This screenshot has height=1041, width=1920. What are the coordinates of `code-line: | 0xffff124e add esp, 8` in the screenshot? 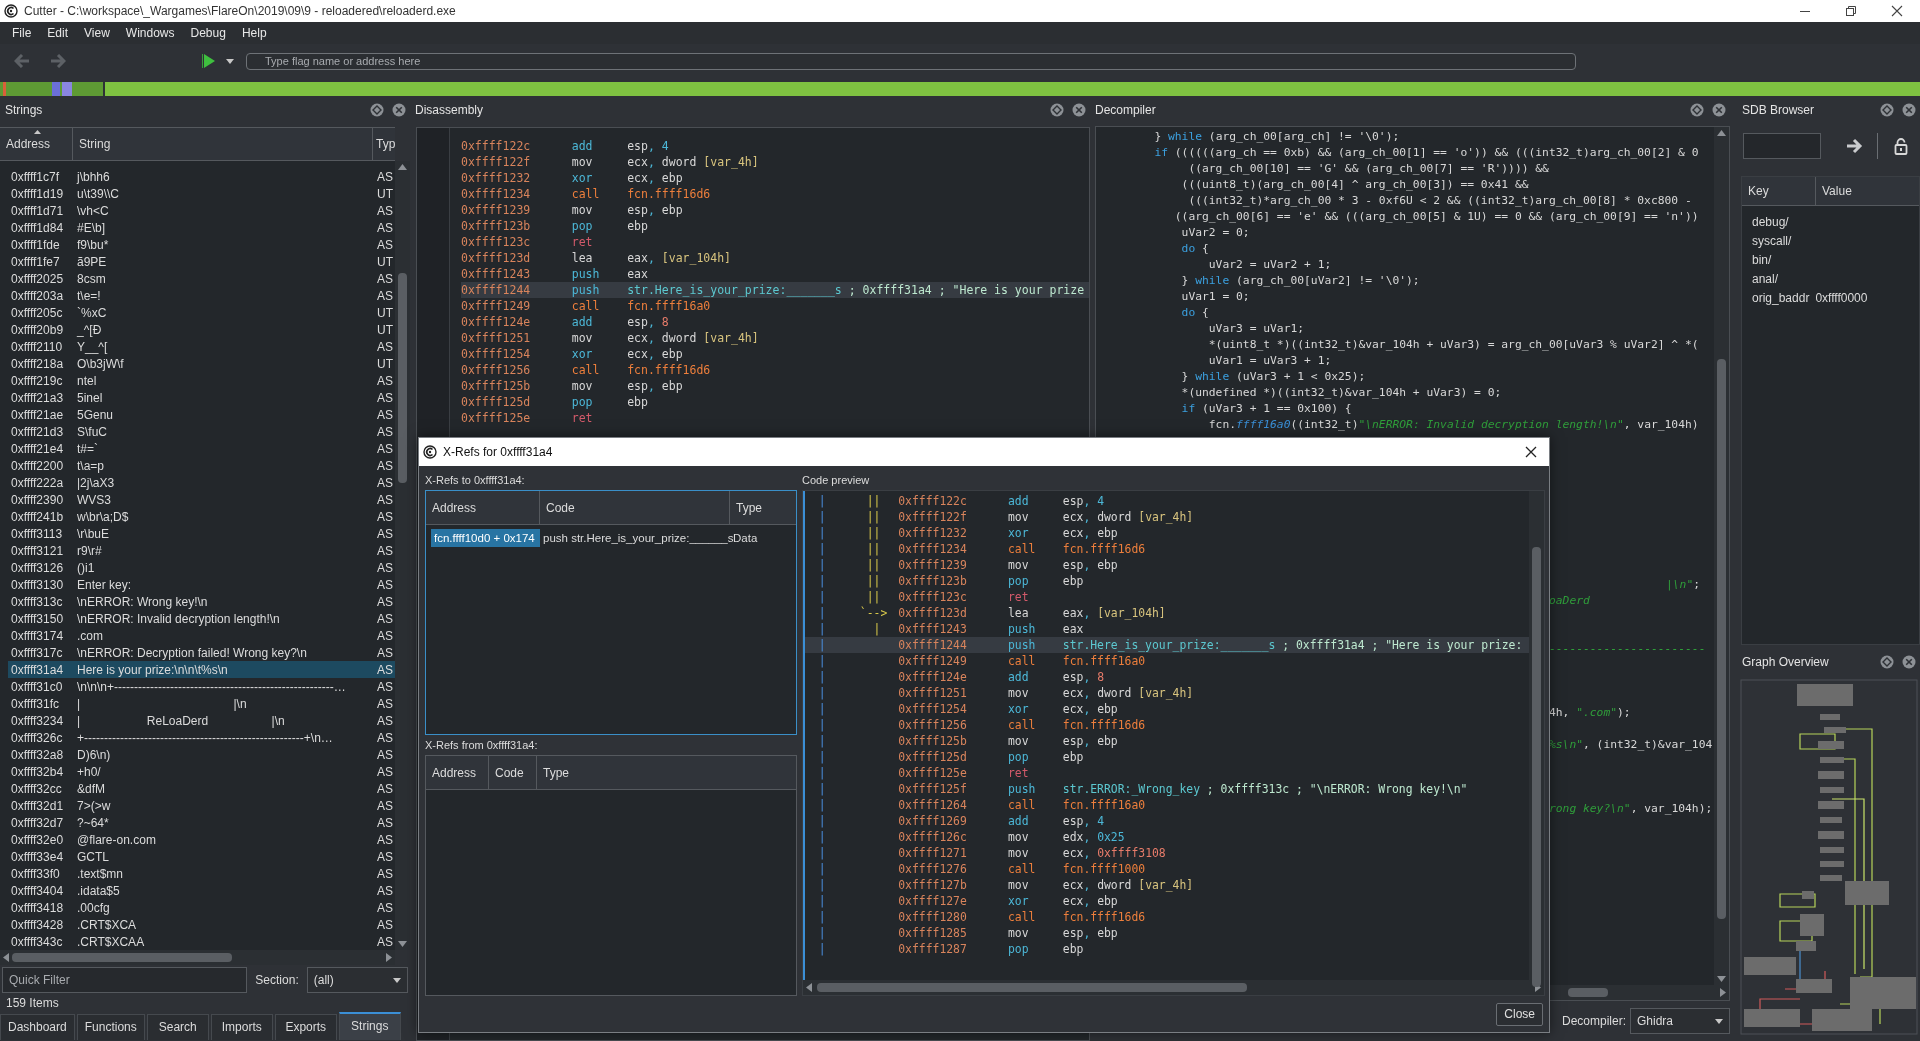 It's located at (1167, 677).